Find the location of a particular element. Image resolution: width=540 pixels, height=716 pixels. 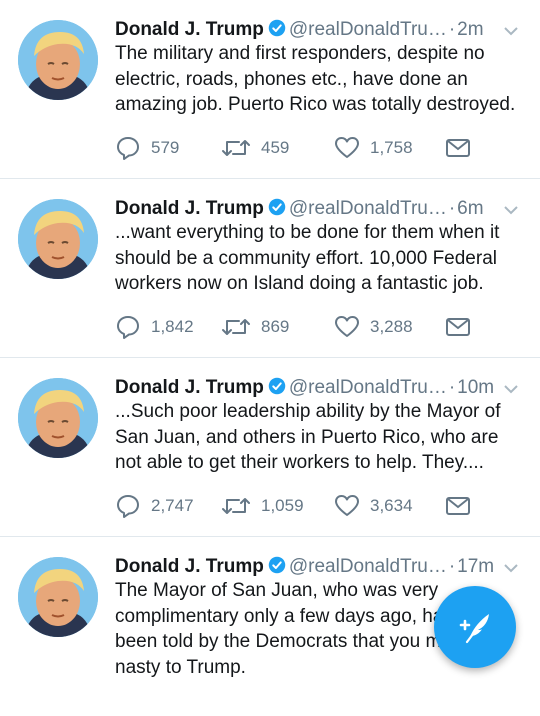

reply-count: 2,747 is located at coordinates (172, 505).